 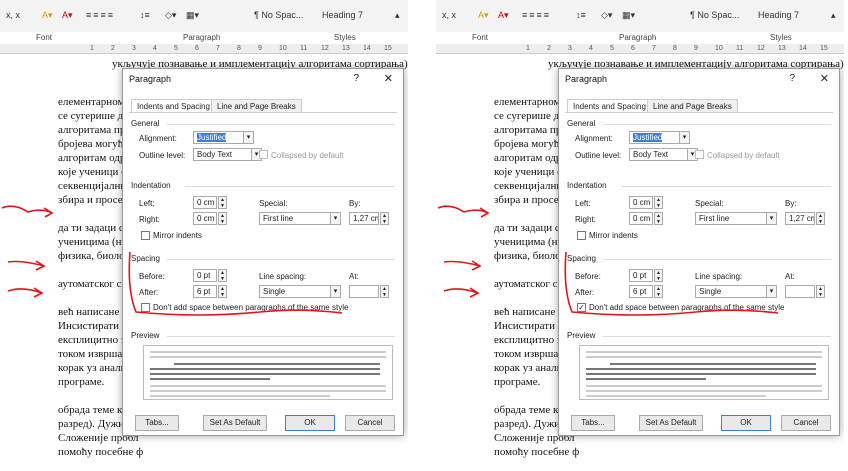 I want to click on ruler-number: 7, so click(x=654, y=48).